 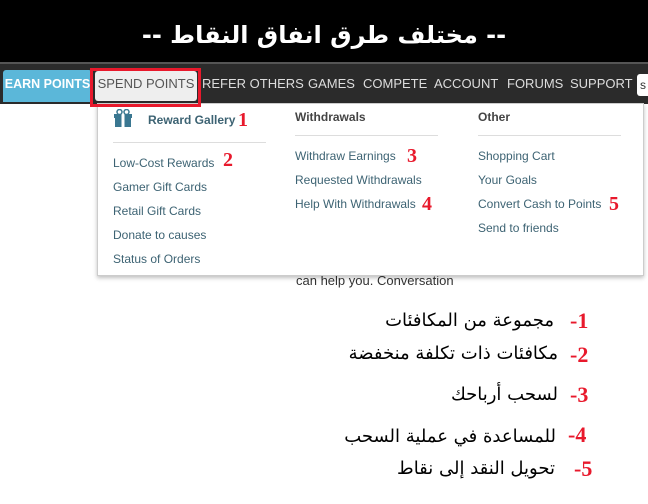 What do you see at coordinates (395, 83) in the screenshot?
I see `nav-compete: COMPETE` at bounding box center [395, 83].